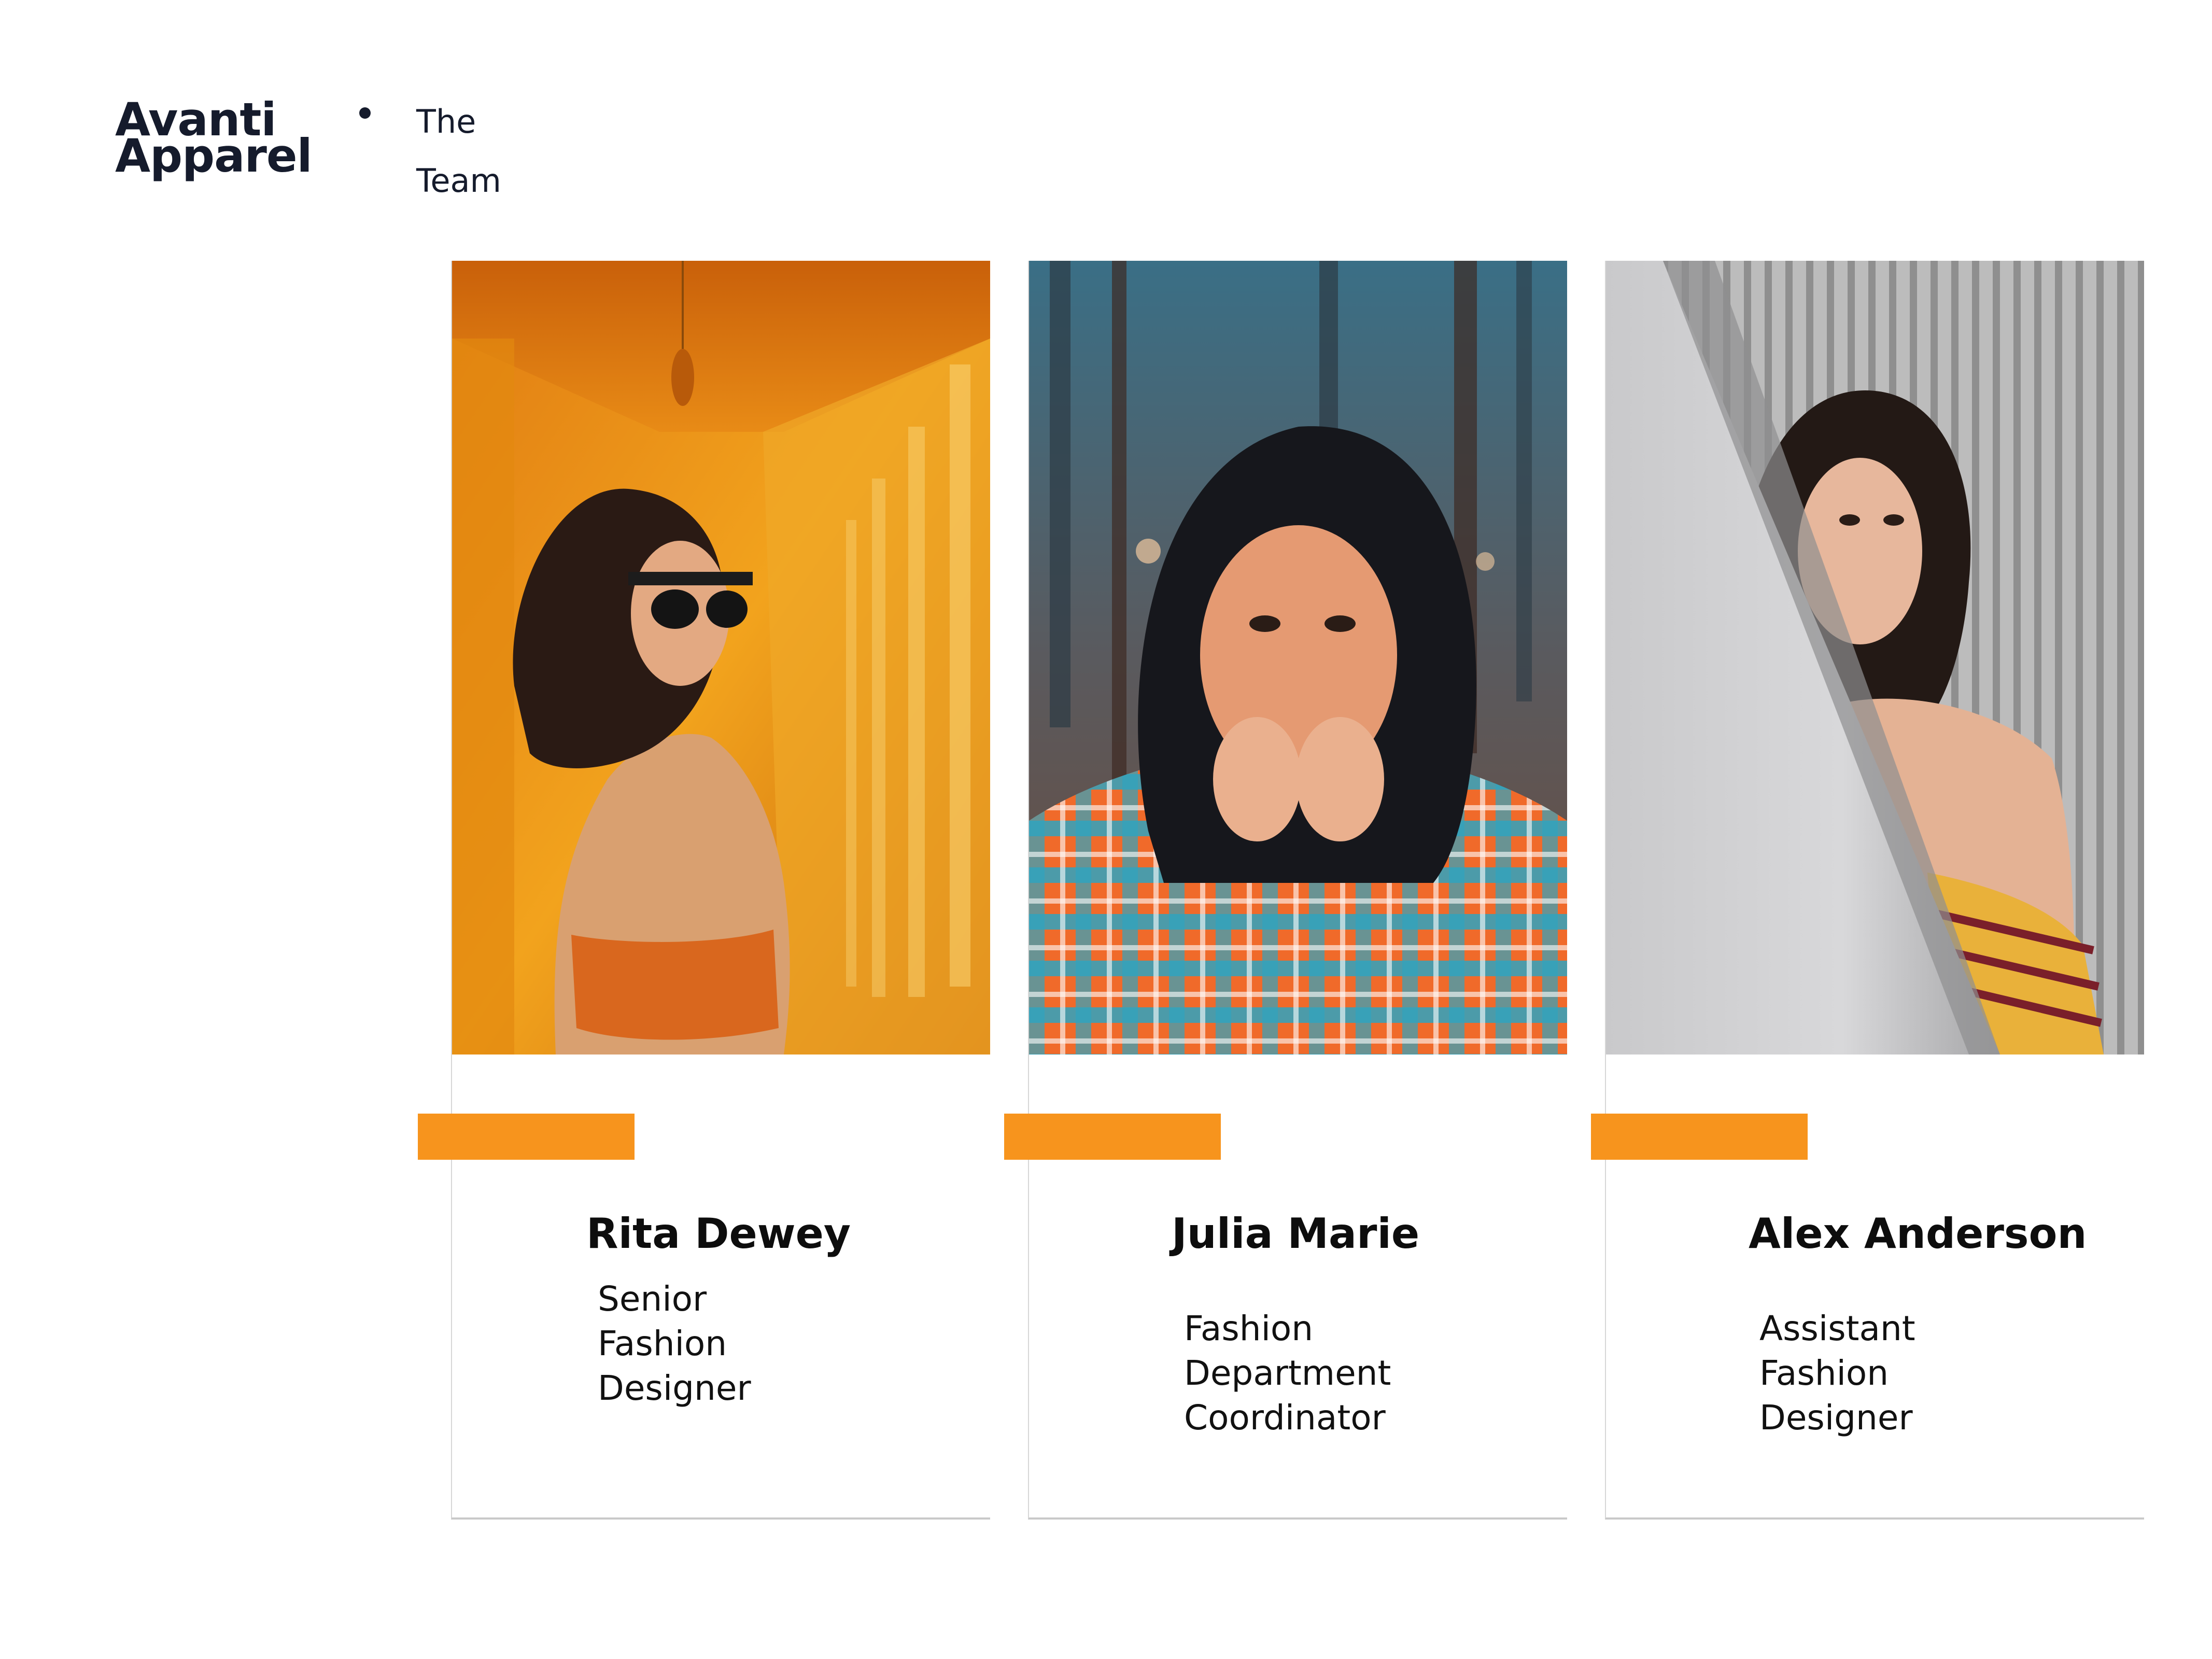  Describe the element at coordinates (446, 121) in the screenshot. I see `section-title-line-1: The` at that location.